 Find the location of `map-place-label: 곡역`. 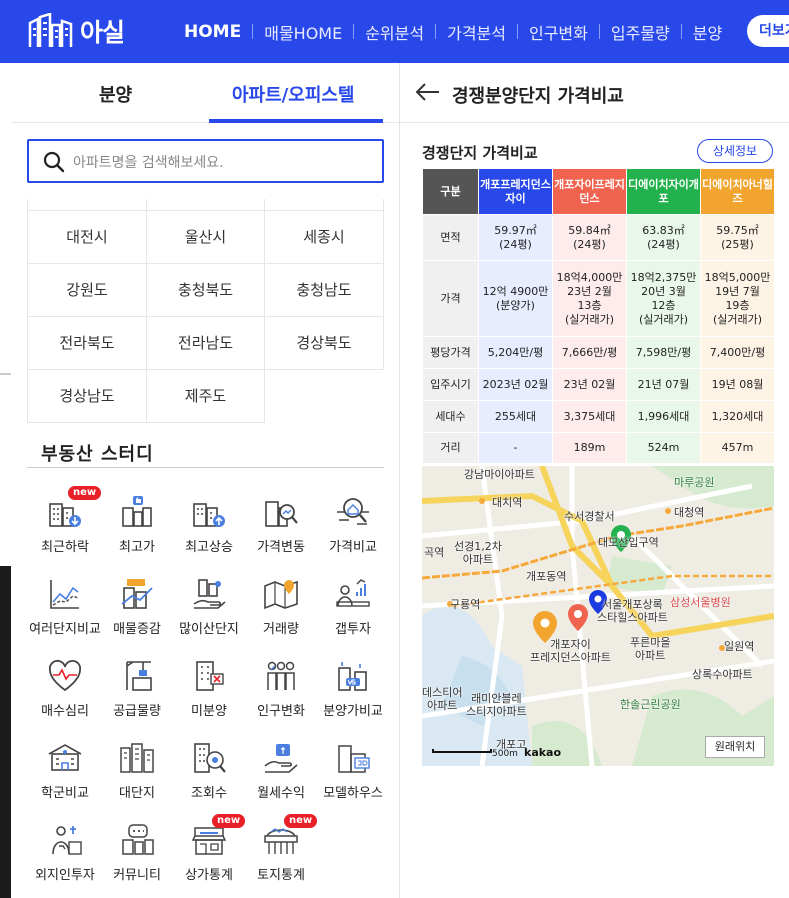

map-place-label: 곡역 is located at coordinates (434, 552).